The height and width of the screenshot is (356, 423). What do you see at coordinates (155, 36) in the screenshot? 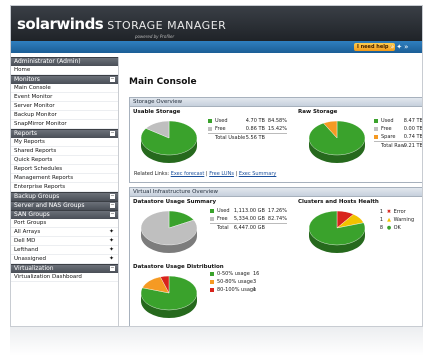
I see `powered-by: powered by Profiler` at bounding box center [155, 36].